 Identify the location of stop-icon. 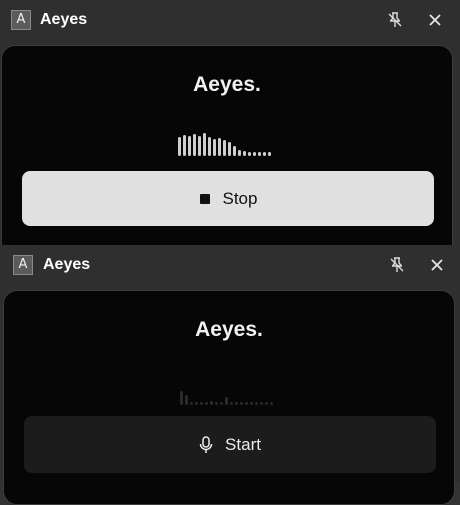
(204, 198).